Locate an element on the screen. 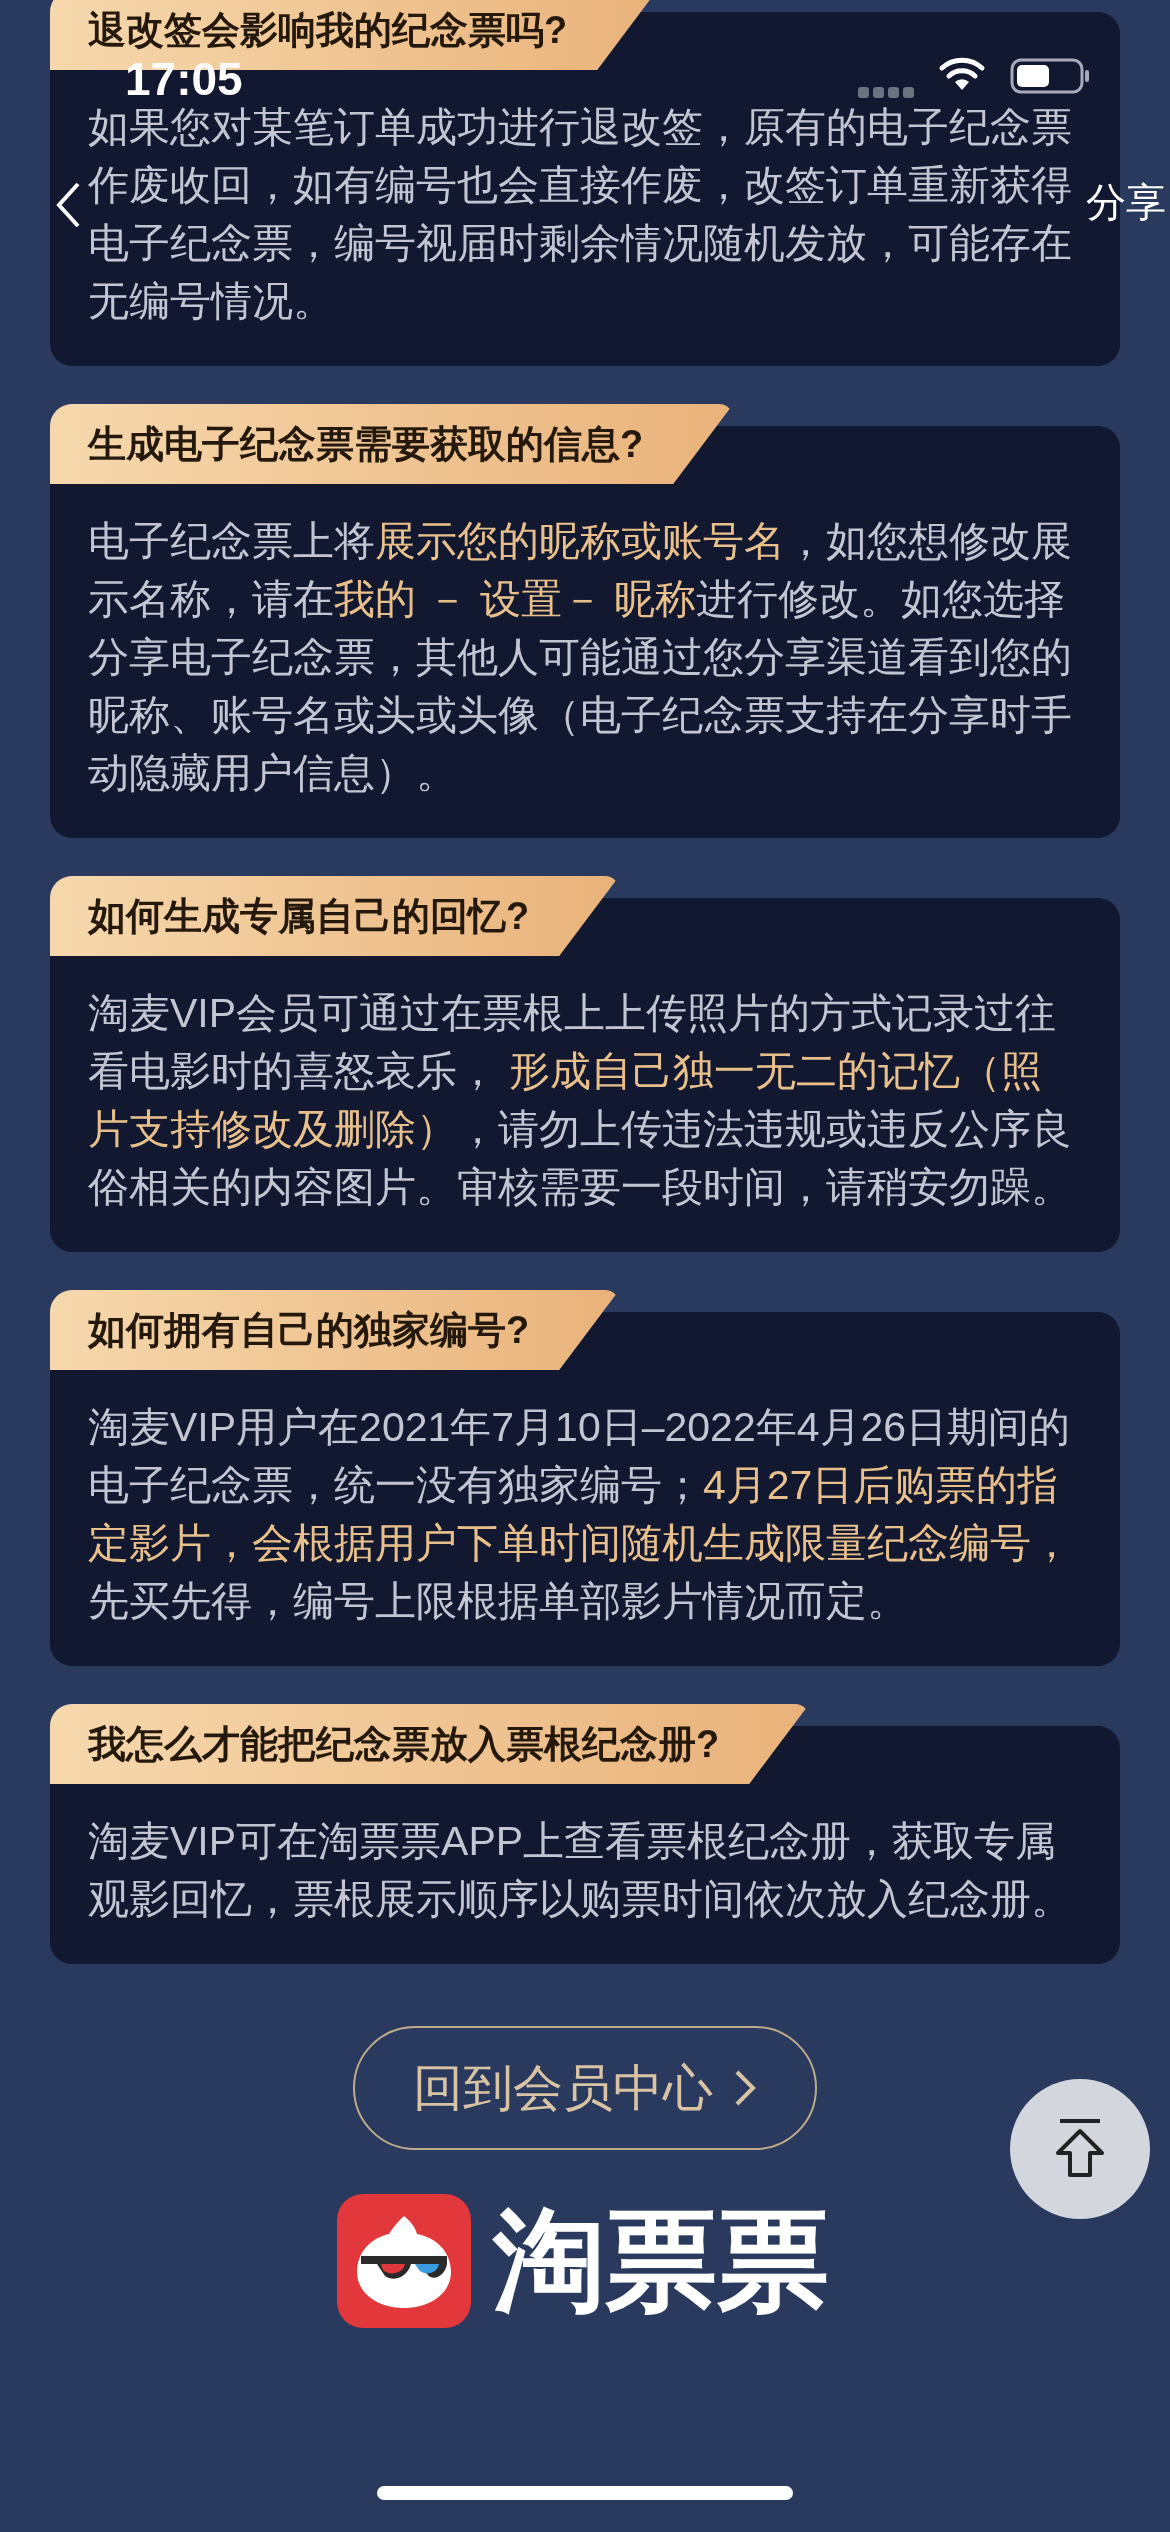  answer-text: 淘麦VIP可在淘票票APP上查看票根纪念册，获取专属观影回忆，票根展示顺序以购票时间依次放入纪念册。 is located at coordinates (580, 1870).